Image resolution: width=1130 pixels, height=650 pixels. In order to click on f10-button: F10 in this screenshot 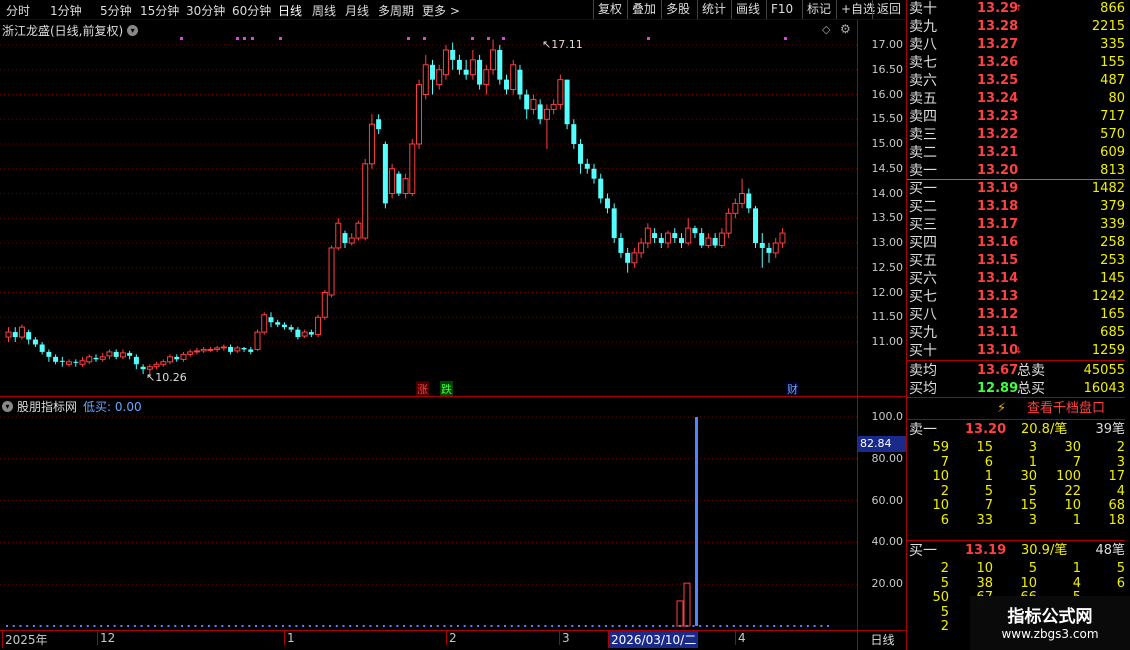, I will do `click(781, 9)`.